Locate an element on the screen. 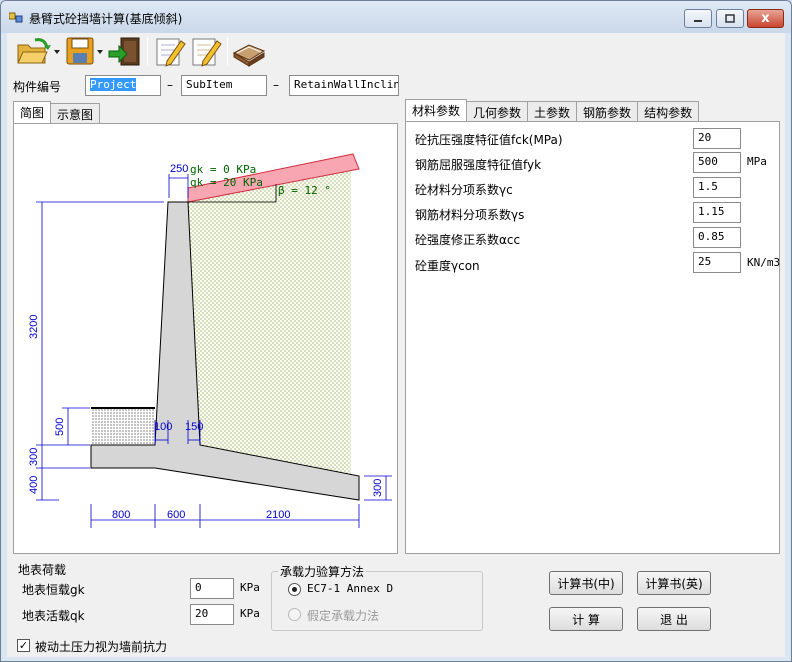  assumed-capacity-label: 假定承载力法 is located at coordinates (343, 616).